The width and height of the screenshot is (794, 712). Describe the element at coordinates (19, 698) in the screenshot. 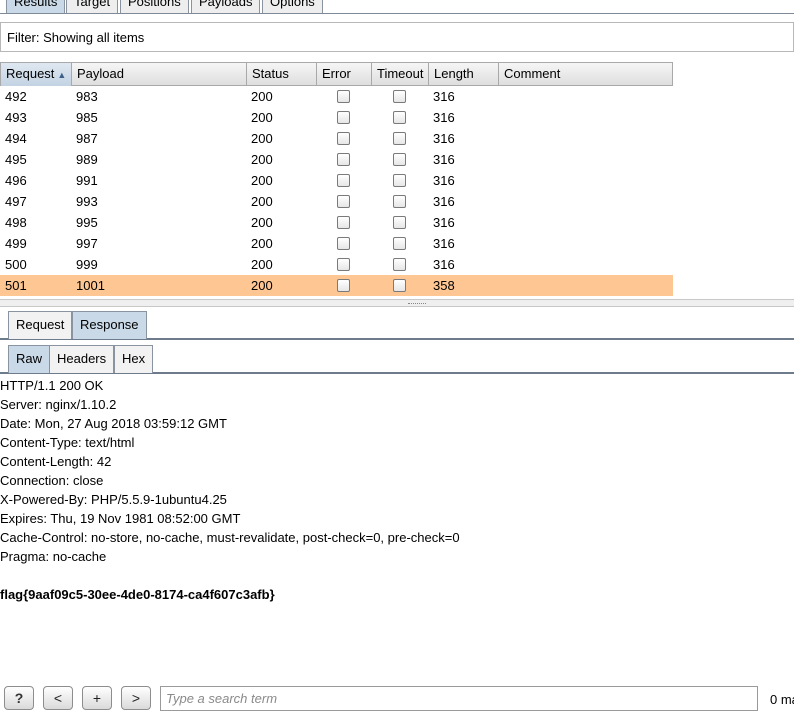

I see `help-button: ?` at that location.